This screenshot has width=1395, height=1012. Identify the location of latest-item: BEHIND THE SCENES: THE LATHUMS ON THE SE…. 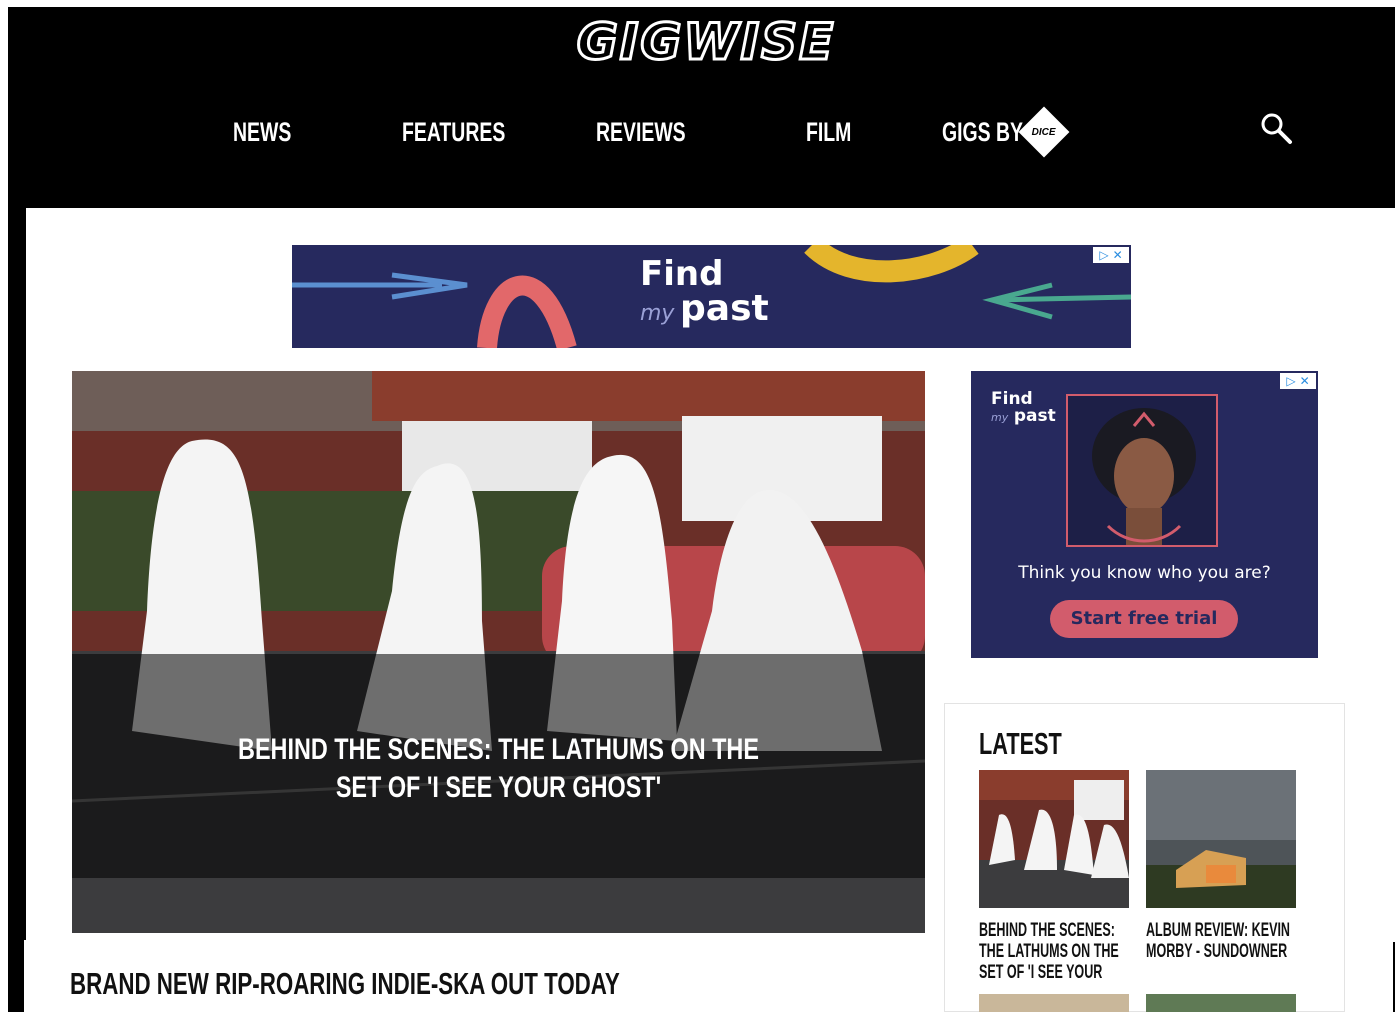
(1054, 876).